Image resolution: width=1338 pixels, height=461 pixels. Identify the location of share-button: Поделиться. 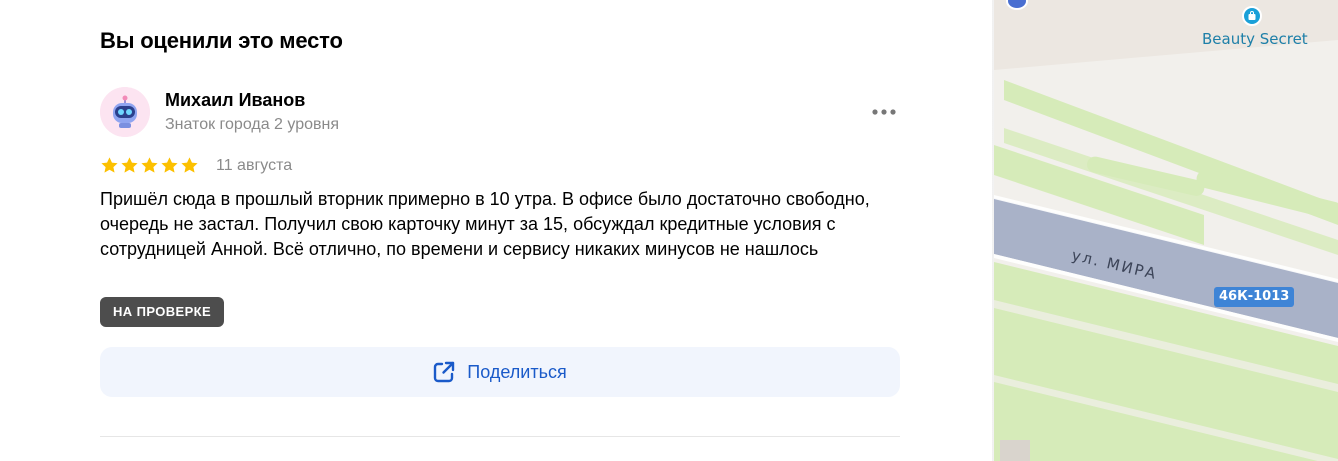
(500, 372).